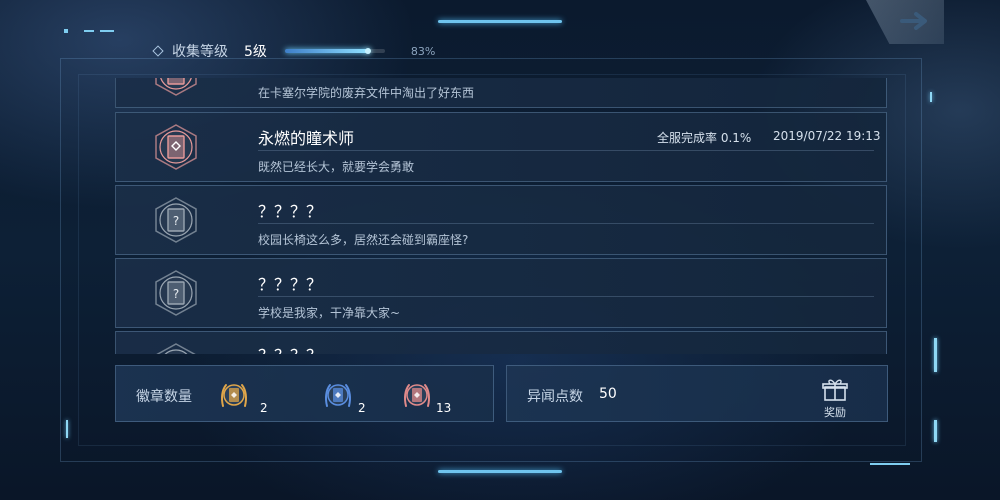  I want to click on pink-badge-count: 13, so click(444, 408).